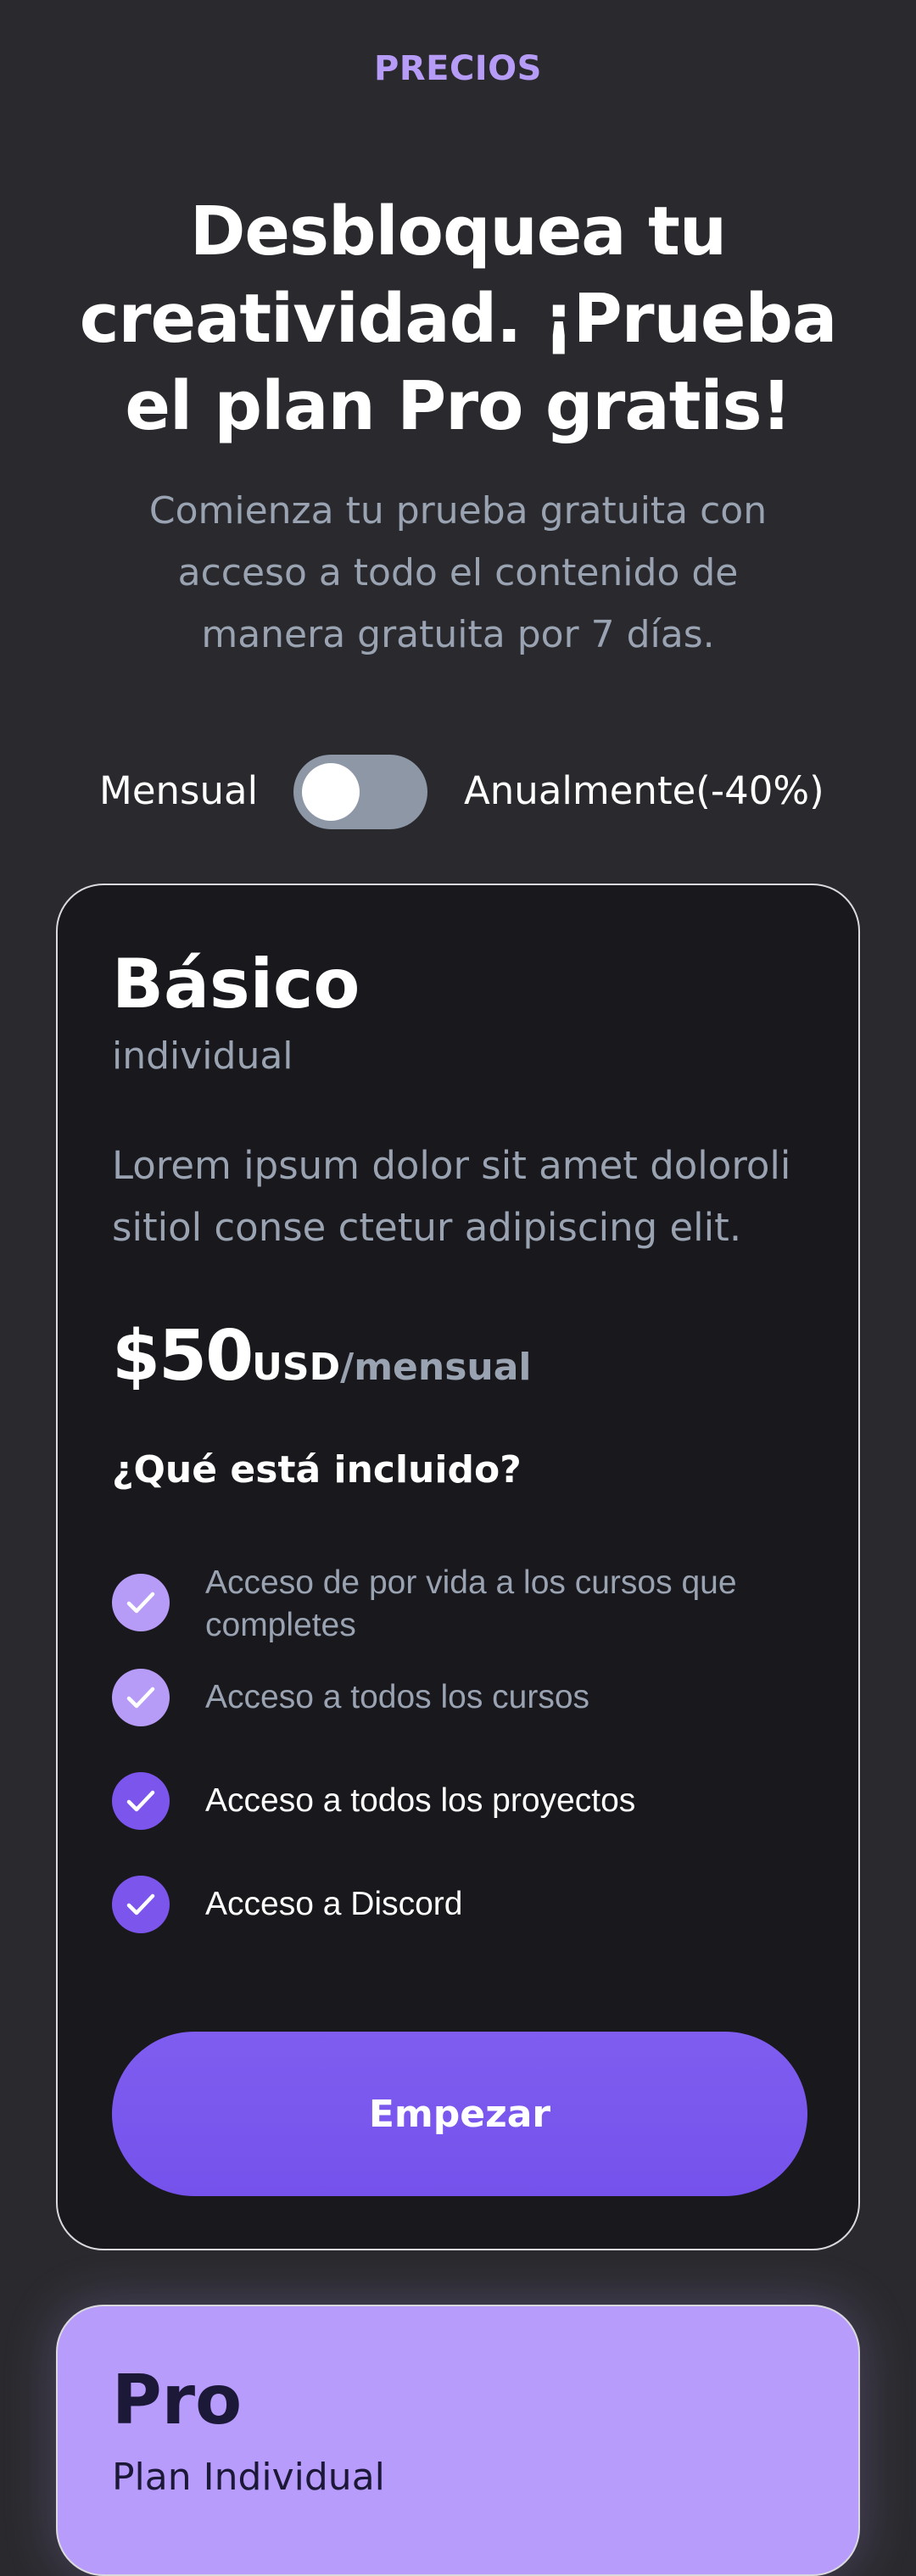 This screenshot has height=2576, width=916. I want to click on feature-item: Acceso a Discord, so click(460, 1904).